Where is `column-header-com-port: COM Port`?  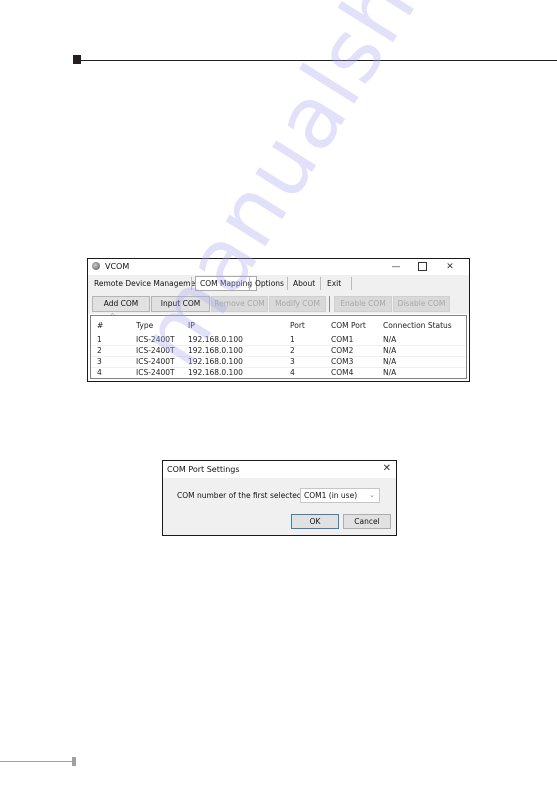 column-header-com-port: COM Port is located at coordinates (348, 325).